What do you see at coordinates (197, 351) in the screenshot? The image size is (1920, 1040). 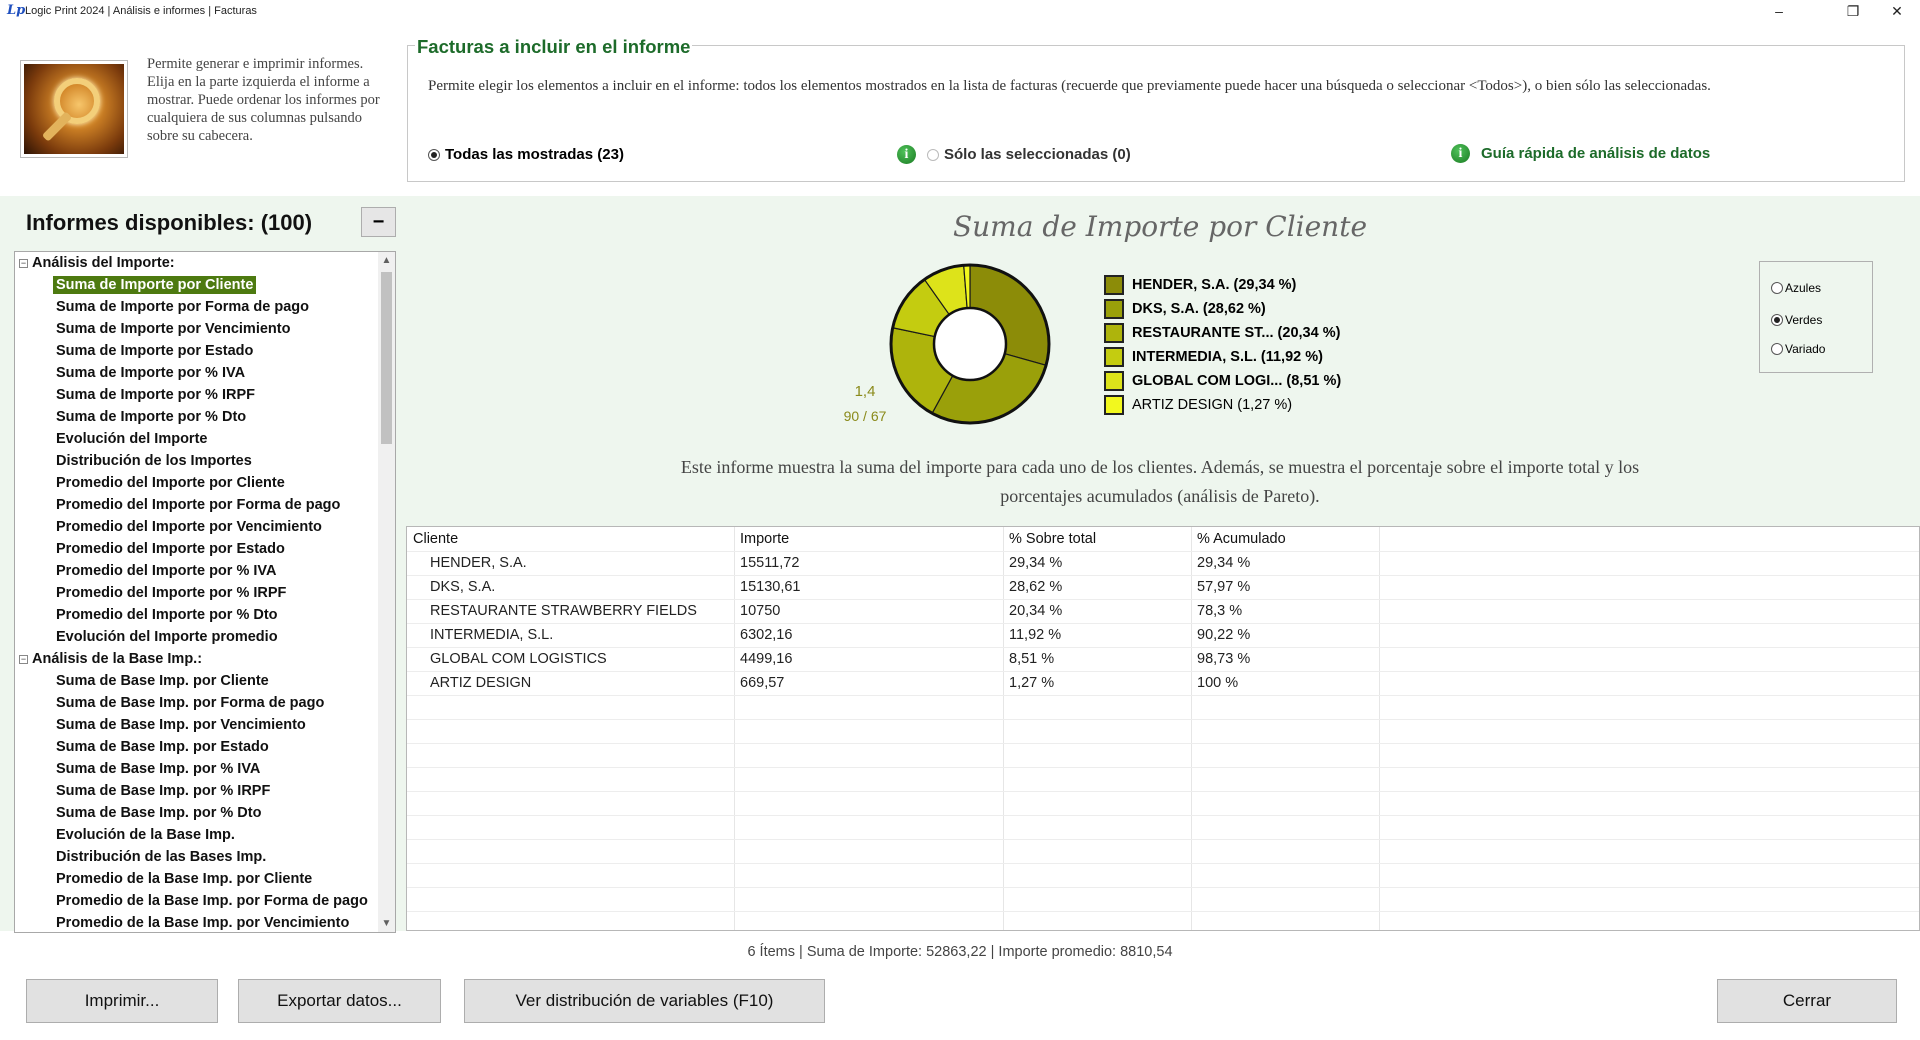 I see `tree-item: Suma de Importe por Estado` at bounding box center [197, 351].